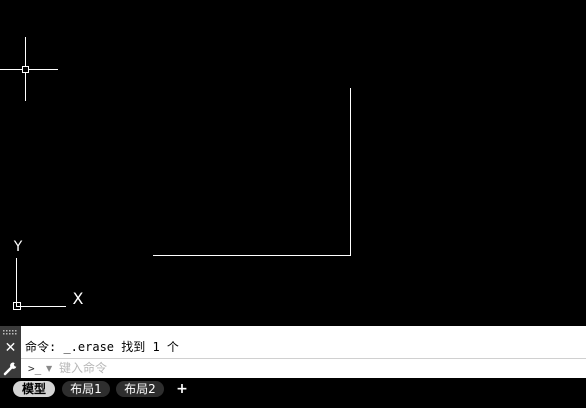 The image size is (586, 408). What do you see at coordinates (10, 348) in the screenshot?
I see `close-icon: ✕` at bounding box center [10, 348].